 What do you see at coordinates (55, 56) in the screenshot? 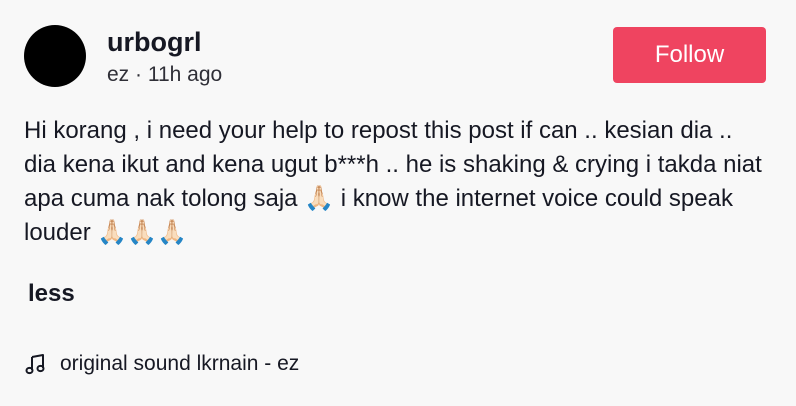
I see `avatar` at bounding box center [55, 56].